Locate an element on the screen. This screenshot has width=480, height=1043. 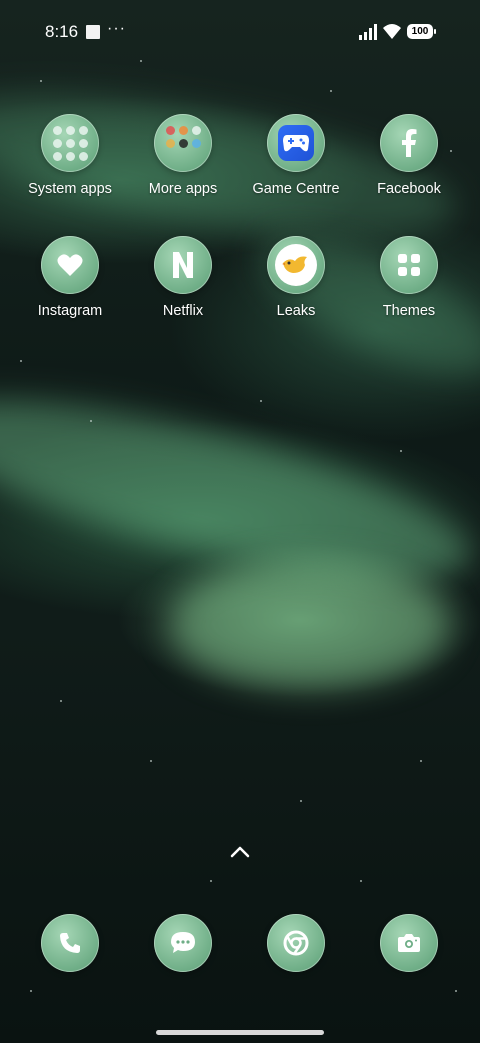
home-gesture-bar is located at coordinates (240, 1032).